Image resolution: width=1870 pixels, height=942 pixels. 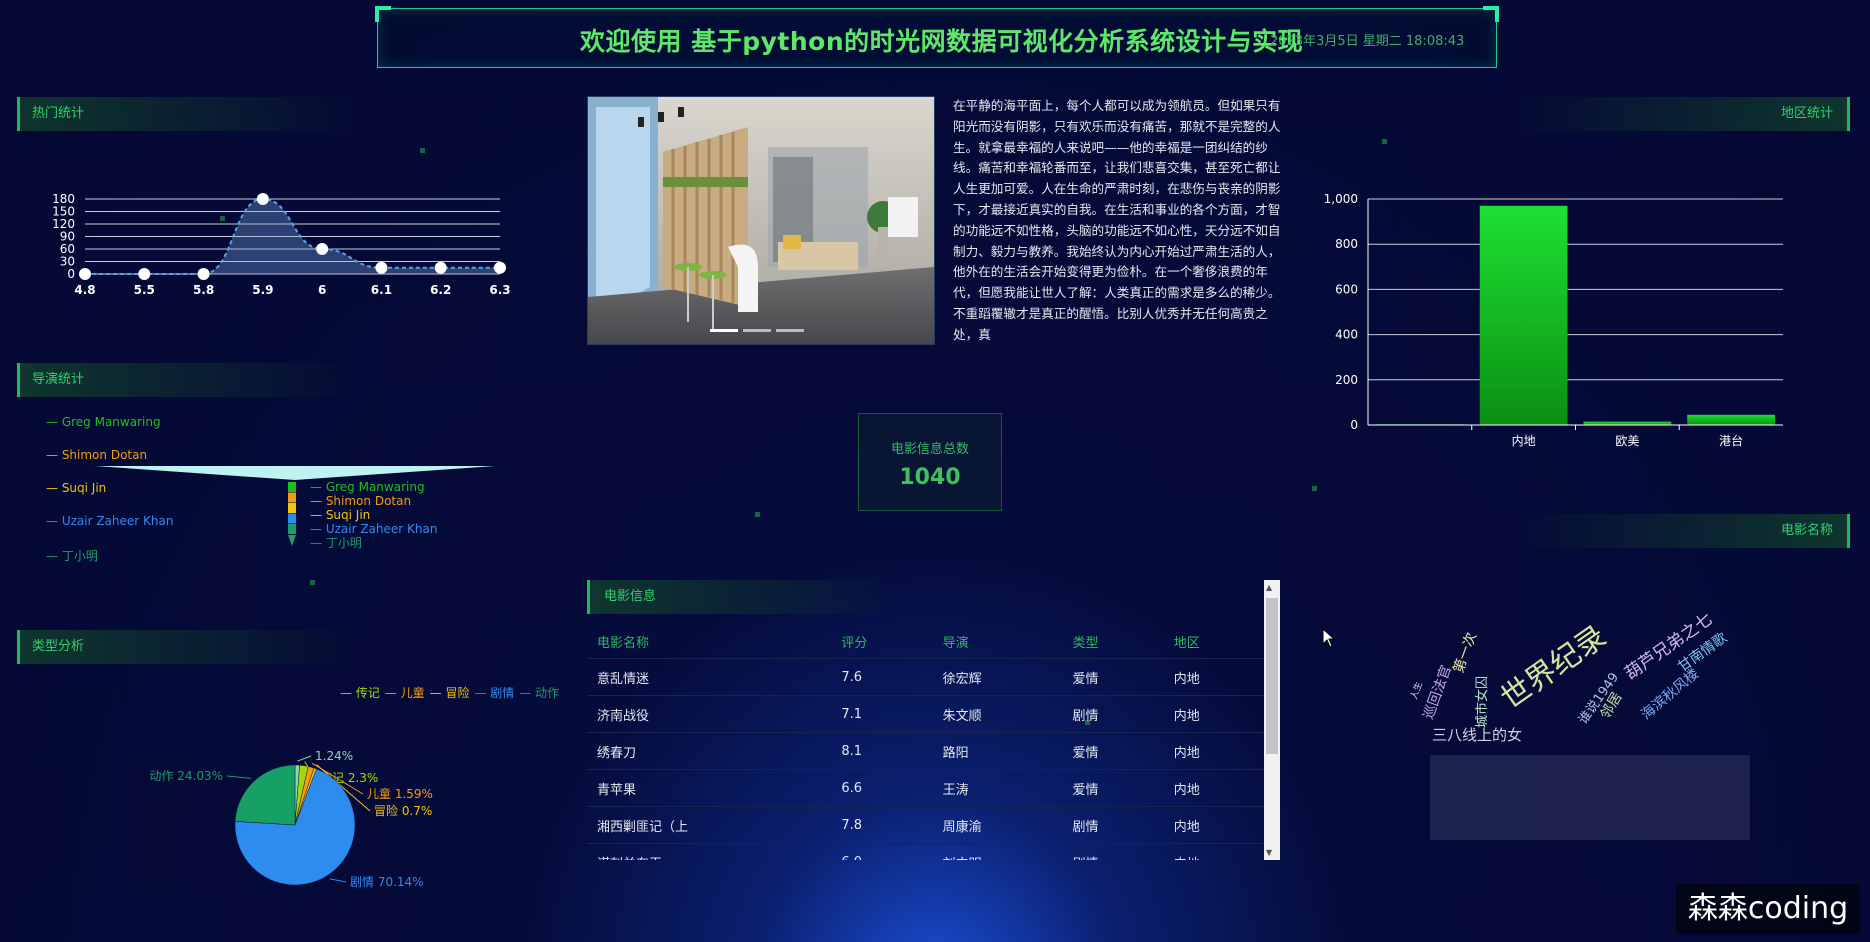 I want to click on funnel-label: — Uzair Zaheer Khan, so click(x=373, y=529).